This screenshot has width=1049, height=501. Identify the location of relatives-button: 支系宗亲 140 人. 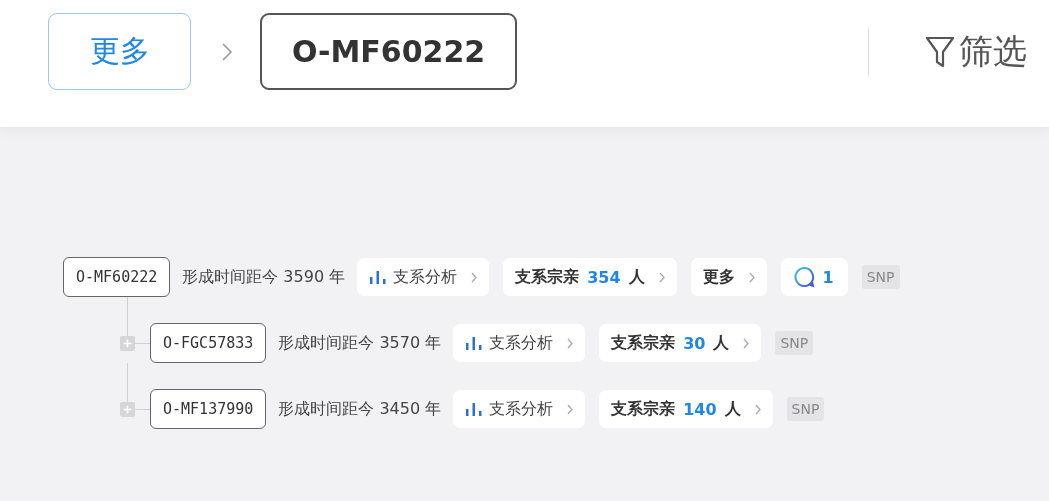
(686, 409).